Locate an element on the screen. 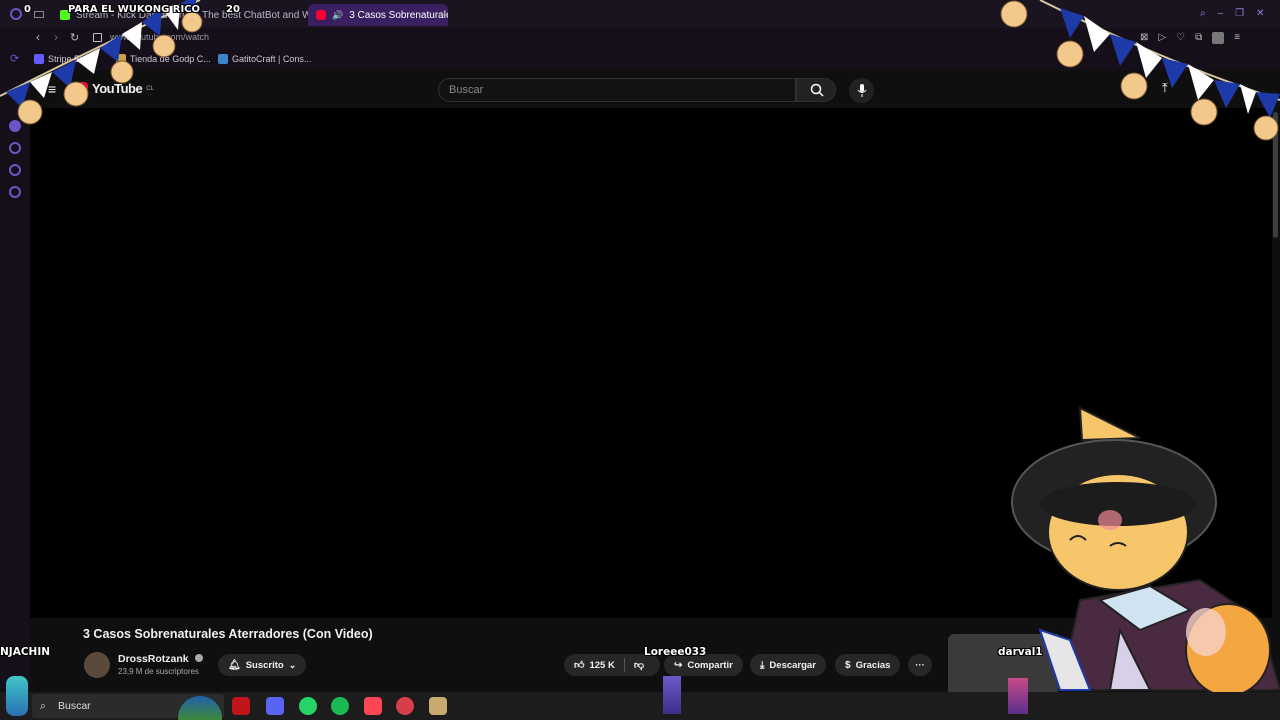  youtube-play-icon is located at coordinates (79, 88).